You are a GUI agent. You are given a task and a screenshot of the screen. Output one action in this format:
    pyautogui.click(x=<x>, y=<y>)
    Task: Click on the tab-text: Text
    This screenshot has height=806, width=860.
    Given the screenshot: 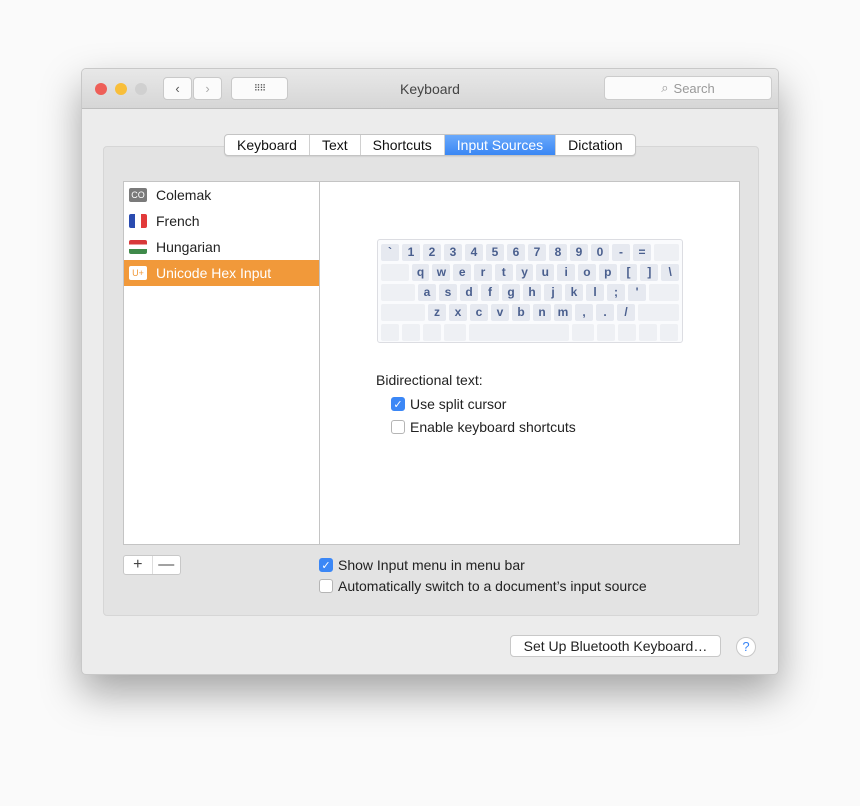 What is the action you would take?
    pyautogui.click(x=335, y=145)
    